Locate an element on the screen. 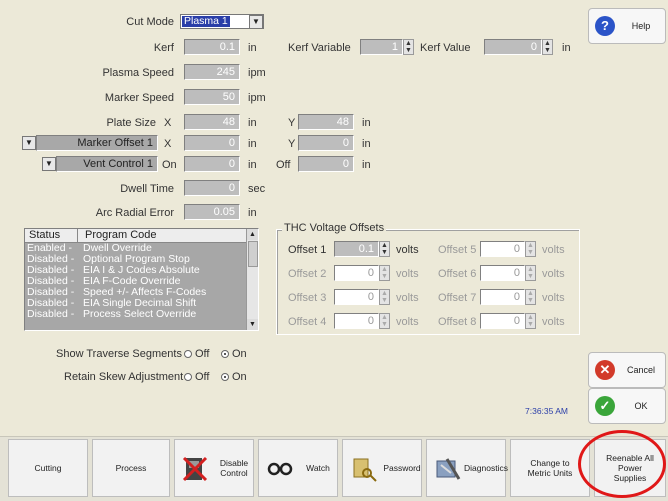 The width and height of the screenshot is (668, 501). offset-2-label: Offset 2 is located at coordinates (307, 274).